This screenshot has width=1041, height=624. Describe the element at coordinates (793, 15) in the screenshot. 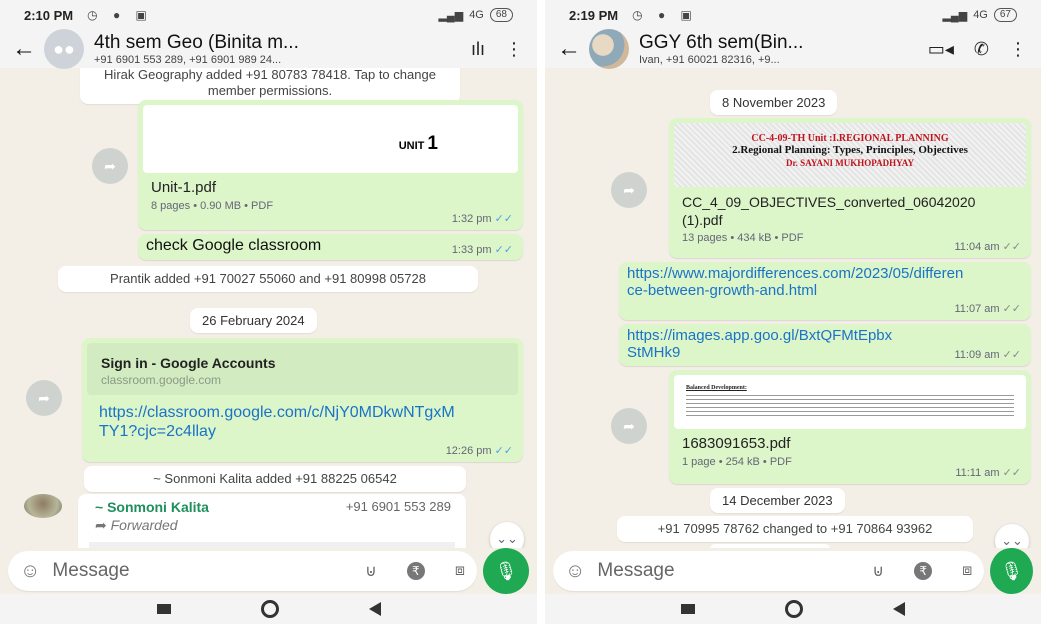

I see `status-bar: 2:19 PM ◷ ● ▣ ▂▄▆ 4G 67` at that location.